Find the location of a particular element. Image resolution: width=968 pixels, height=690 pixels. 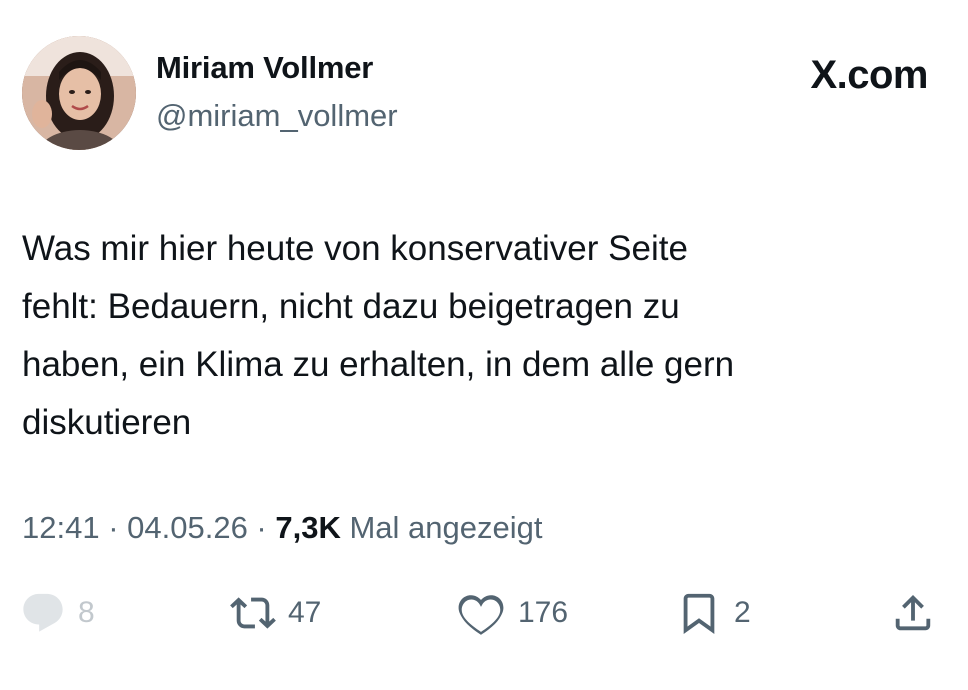

views-count: 7,3K is located at coordinates (308, 527).